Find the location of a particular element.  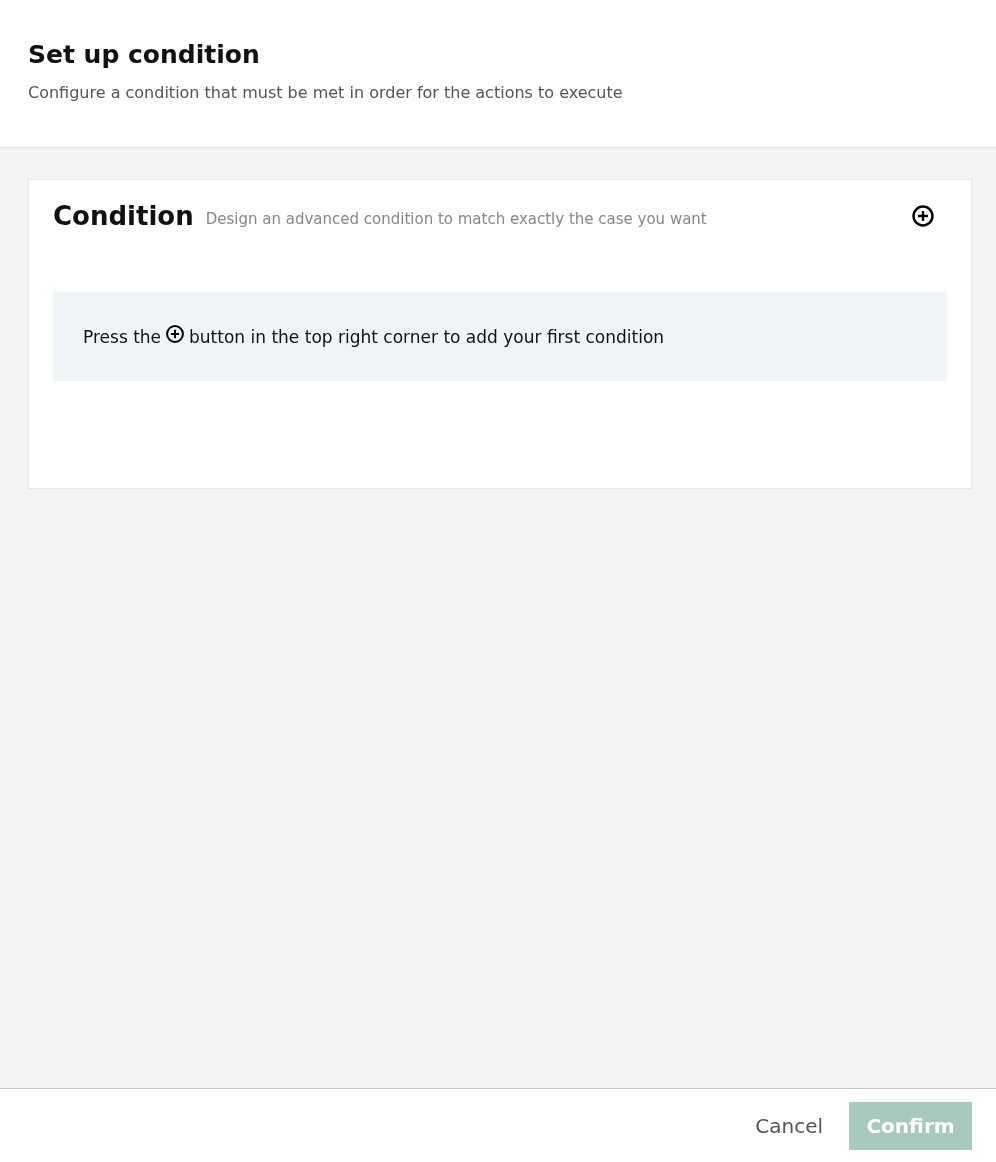

dialog-subtitle: Configure a condition that must be met in order for the actions to execute is located at coordinates (326, 92).